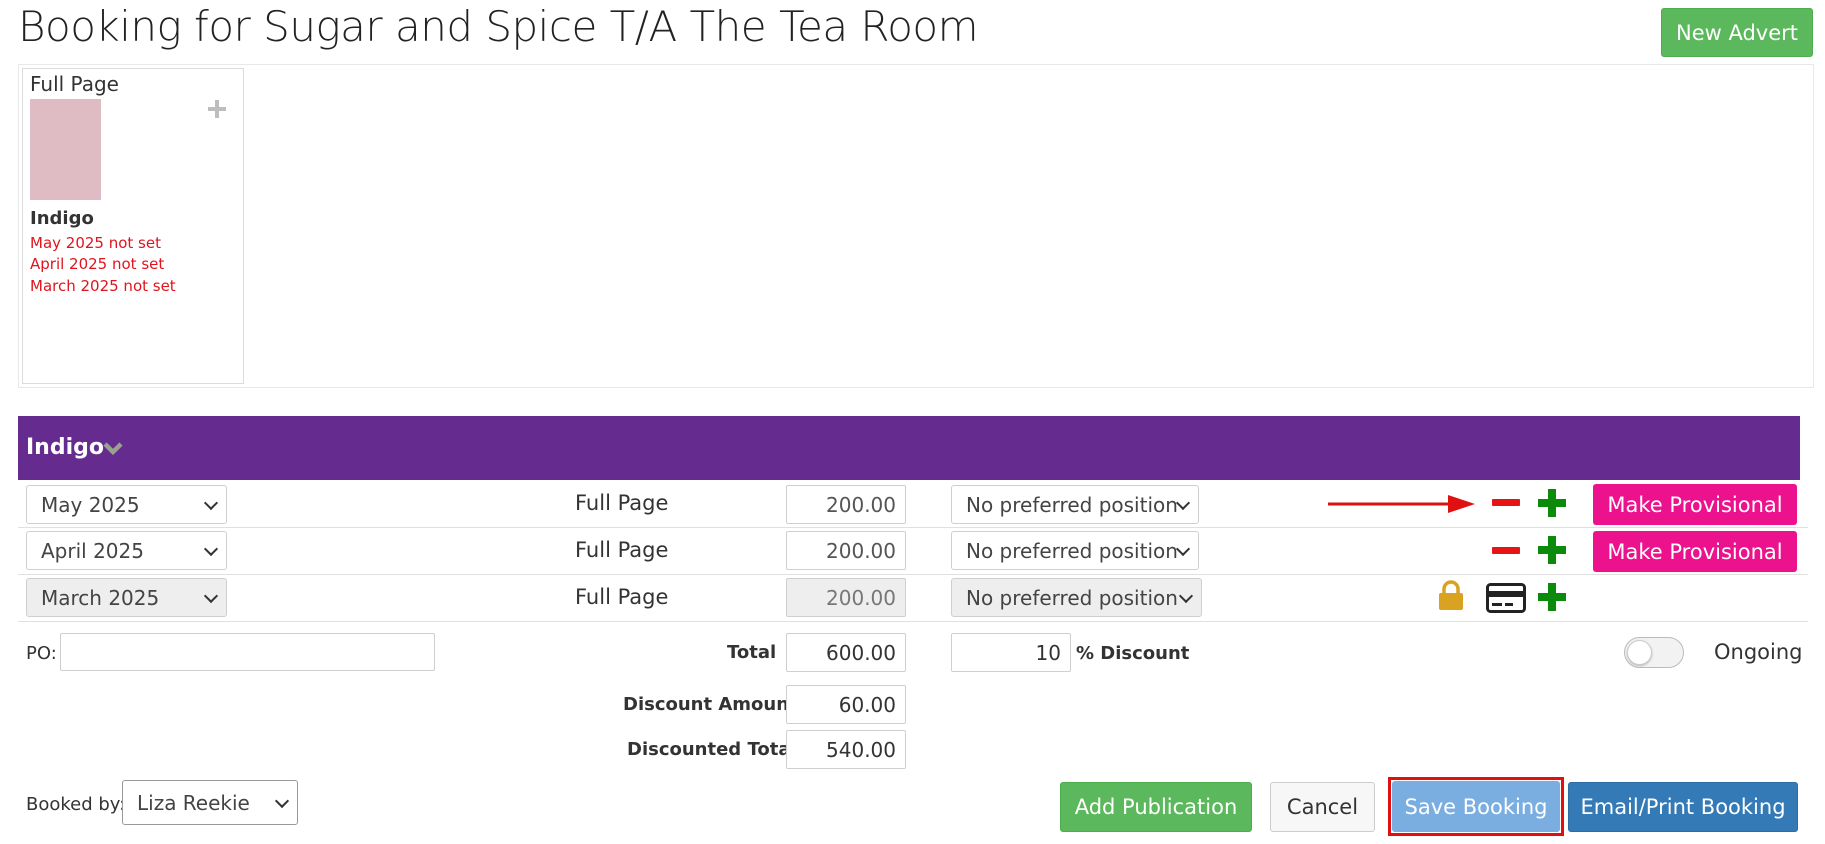  Describe the element at coordinates (1506, 598) in the screenshot. I see `credit-card-icon` at that location.